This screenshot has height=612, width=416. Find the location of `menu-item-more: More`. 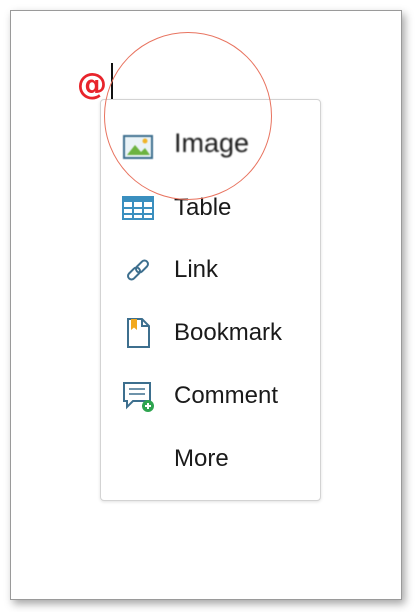

menu-item-more: More is located at coordinates (210, 458).